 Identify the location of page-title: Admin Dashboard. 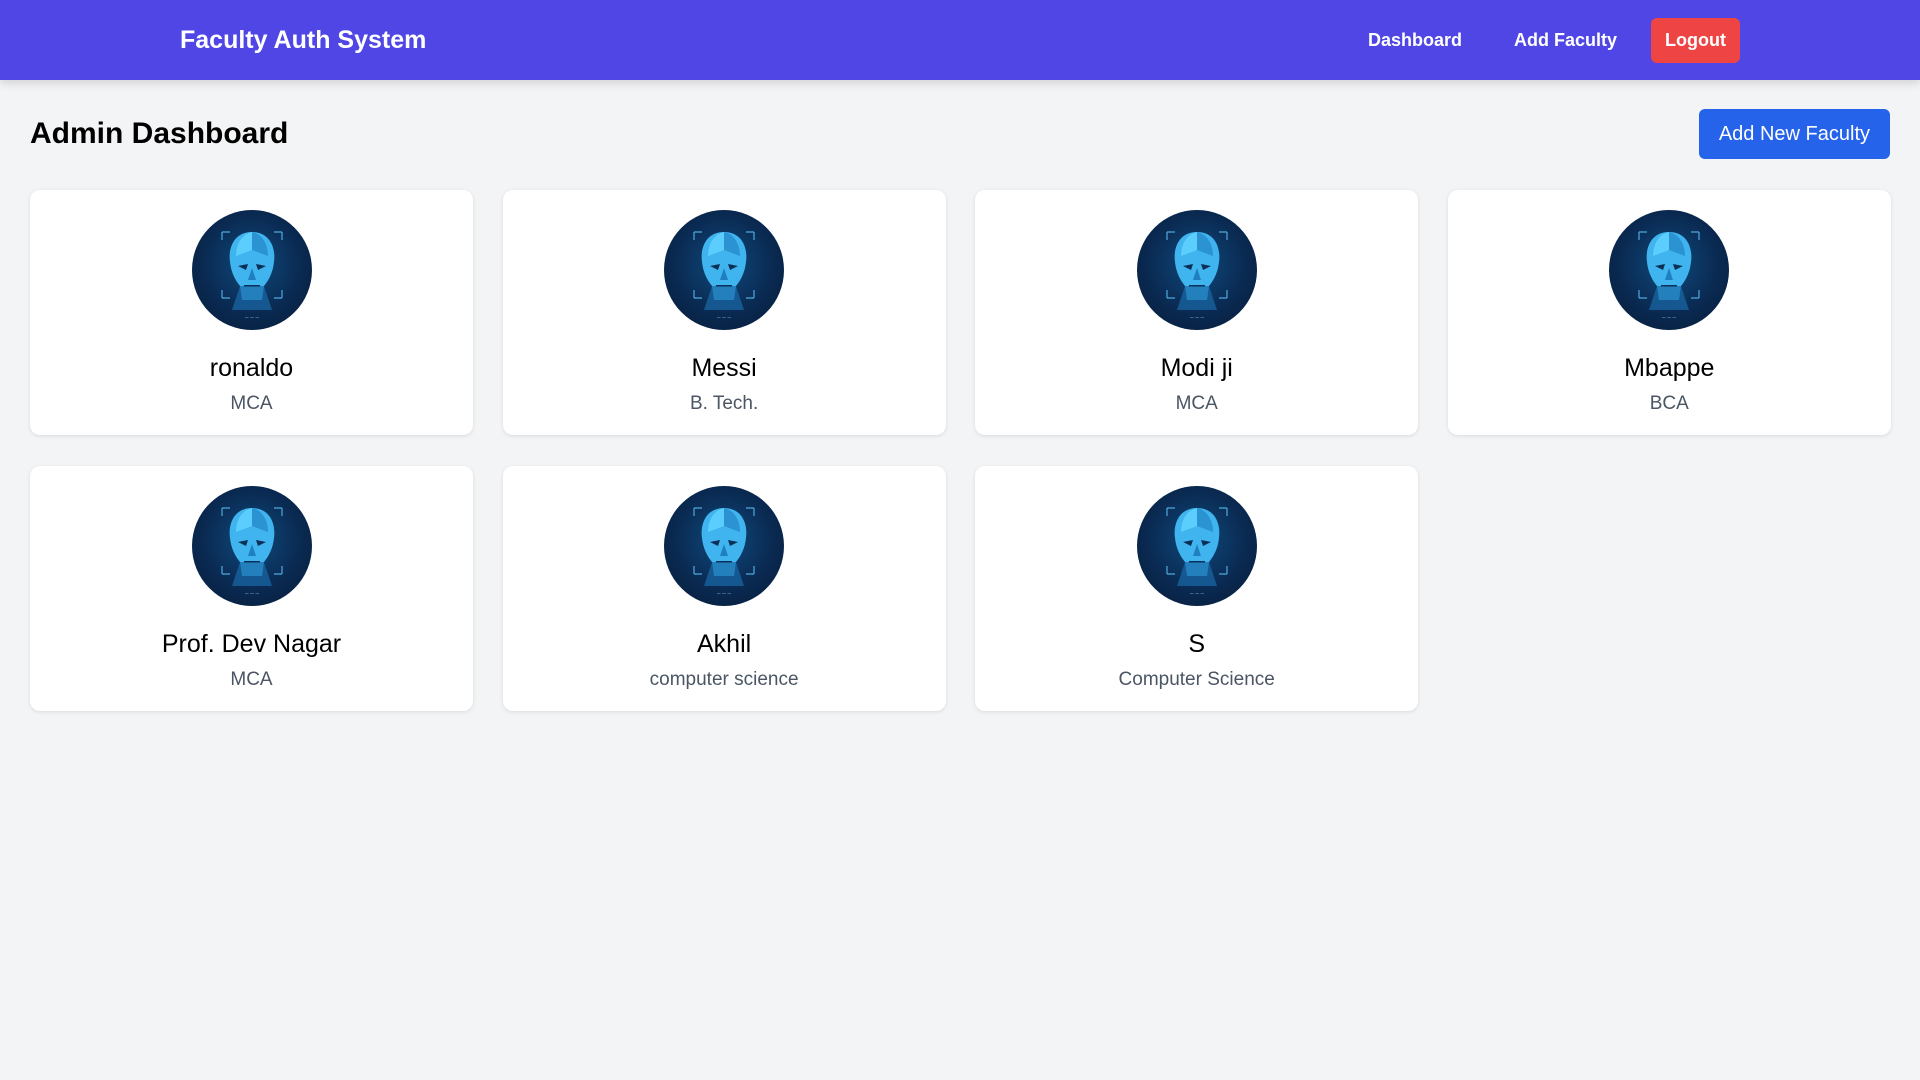
(159, 133).